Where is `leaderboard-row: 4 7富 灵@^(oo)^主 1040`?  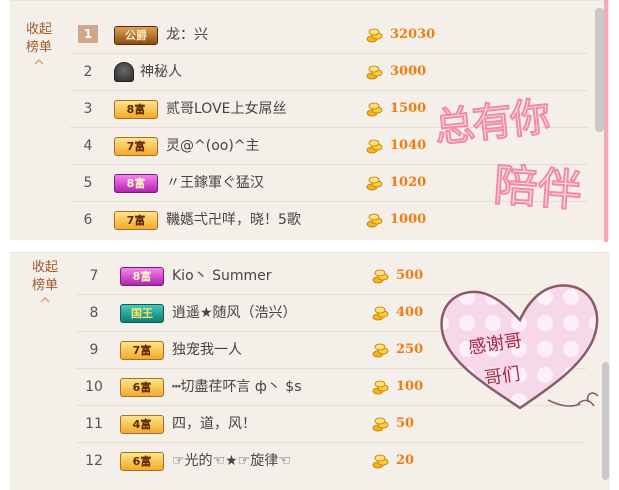
leaderboard-row: 4 7富 灵@^(oo)^主 1040 is located at coordinates (329, 146).